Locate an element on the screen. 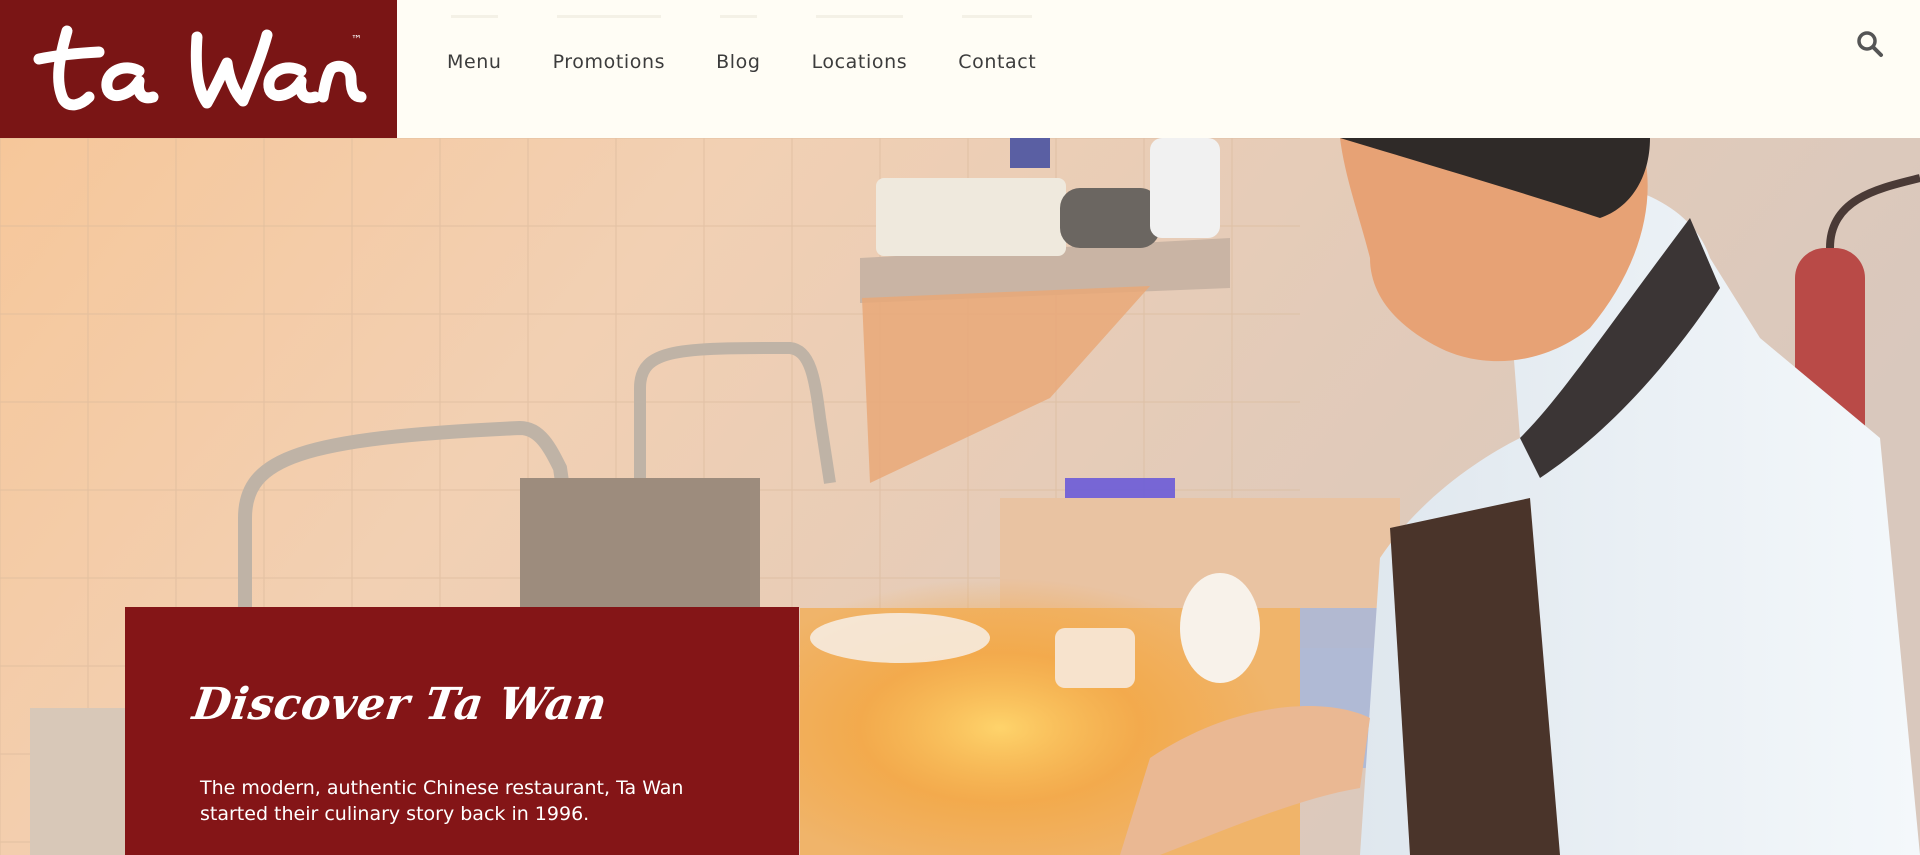 This screenshot has width=1920, height=855. nav-item-blog: Blog is located at coordinates (738, 44).